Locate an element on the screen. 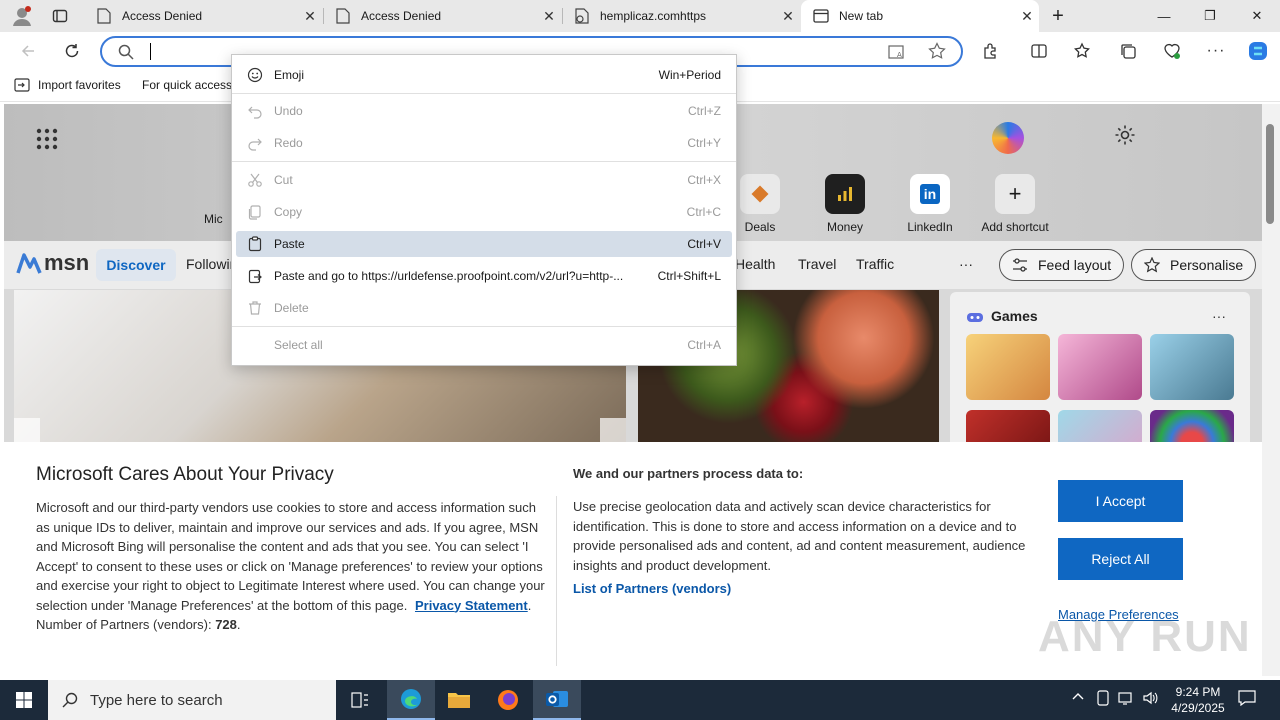 This screenshot has width=1280, height=720. back-icon is located at coordinates (28, 51).